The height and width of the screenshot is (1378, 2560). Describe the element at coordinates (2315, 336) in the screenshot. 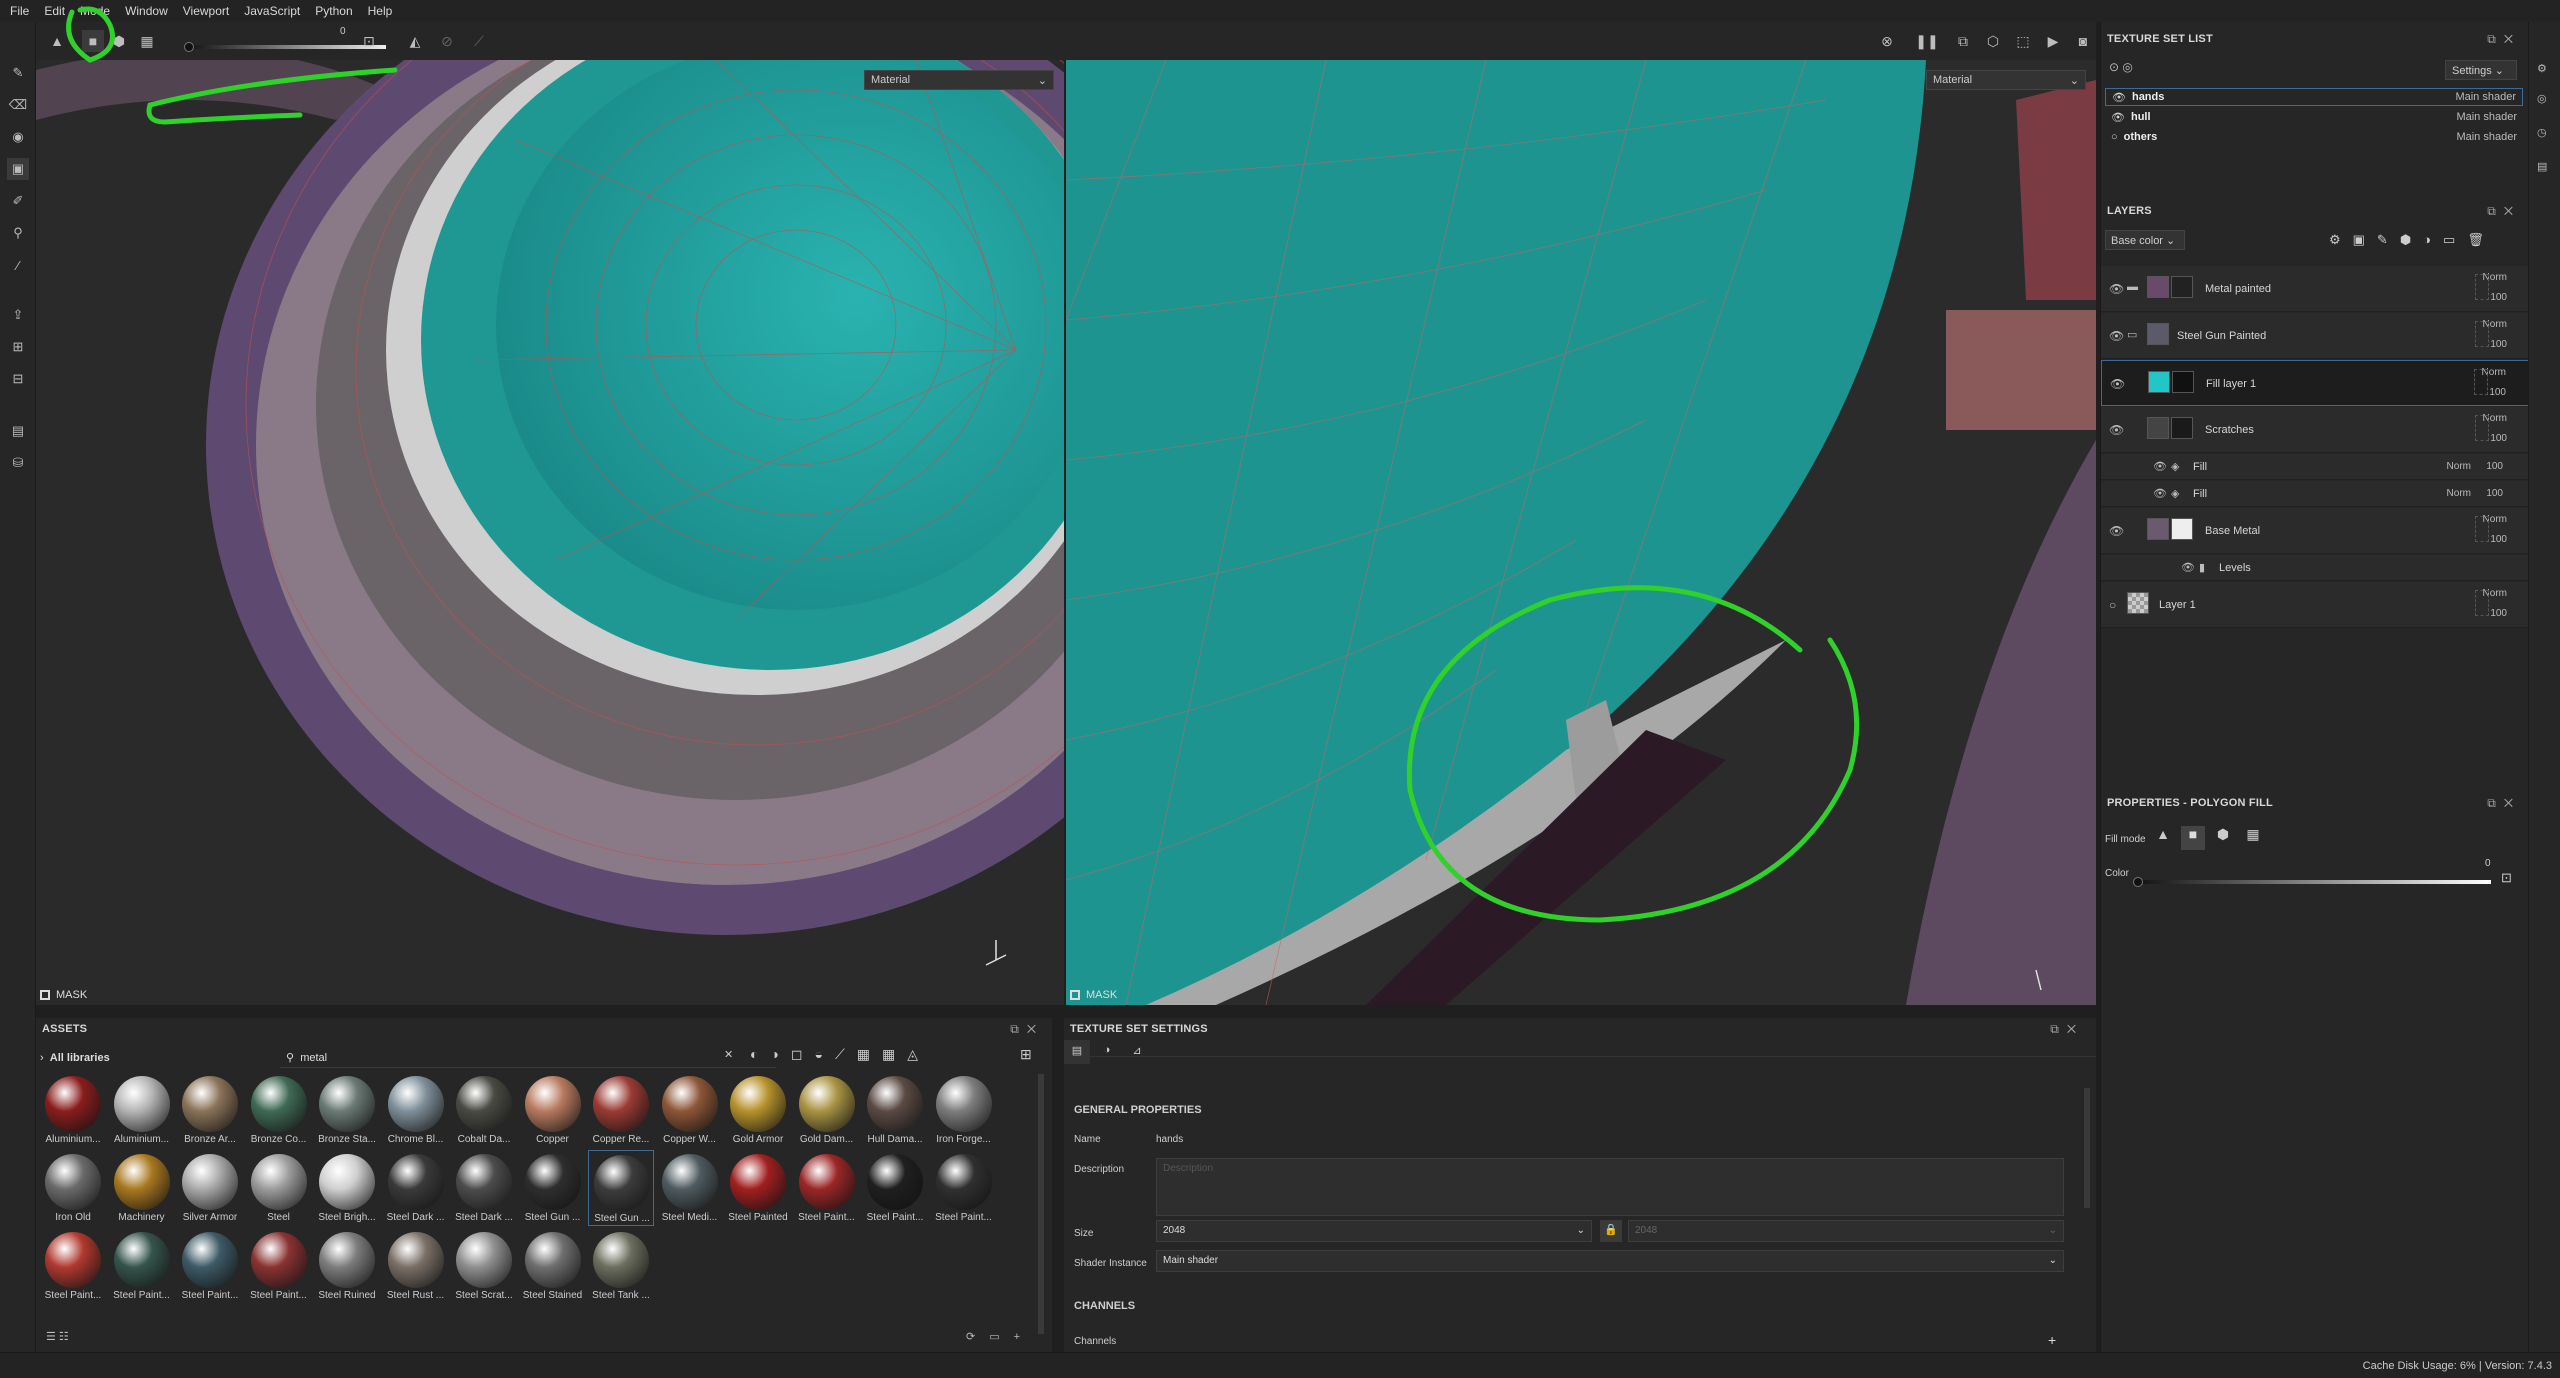

I see `layer-steel-gun-painted: 👁 ▭ Steel Gun Painted Norm 100` at that location.